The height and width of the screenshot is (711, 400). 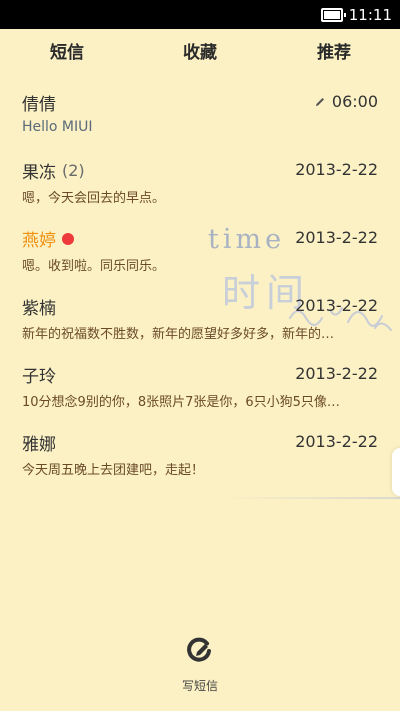 I want to click on compose-message-button: 写短信, so click(x=200, y=663).